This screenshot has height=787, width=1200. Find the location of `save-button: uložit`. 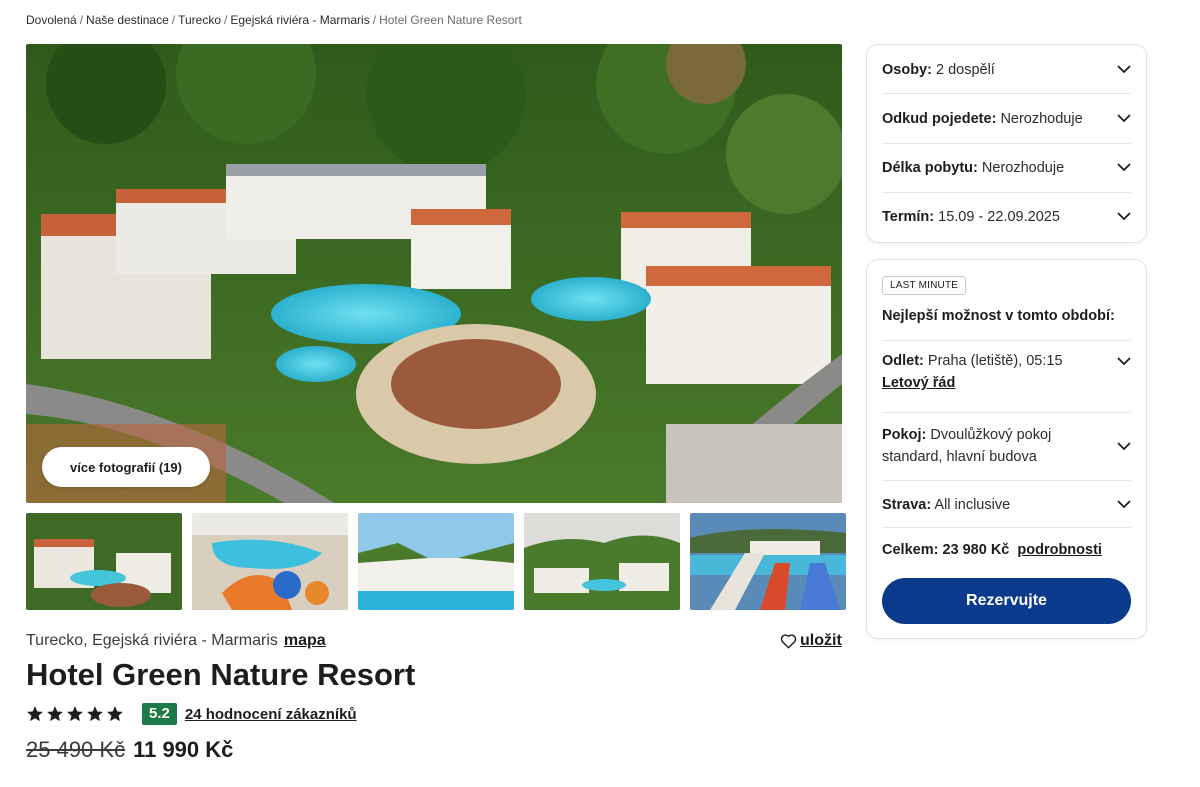

save-button: uložit is located at coordinates (811, 641).